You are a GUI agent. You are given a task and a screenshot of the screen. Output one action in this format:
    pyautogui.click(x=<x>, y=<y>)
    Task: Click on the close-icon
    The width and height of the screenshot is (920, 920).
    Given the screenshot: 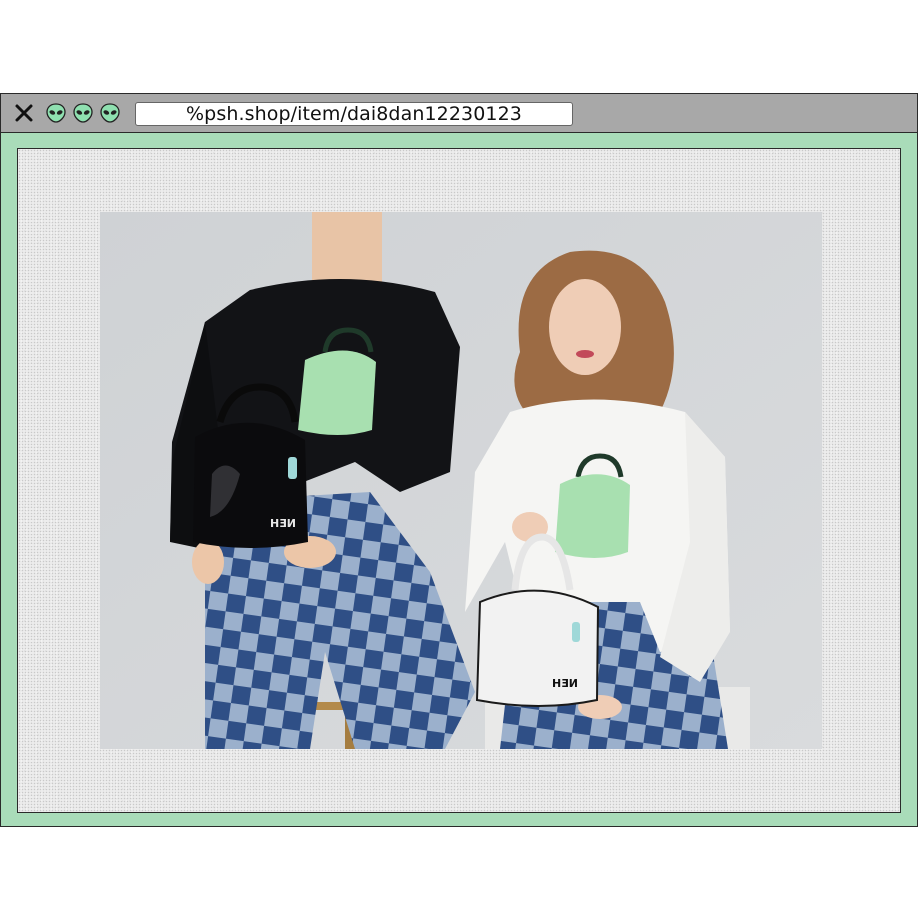 What is the action you would take?
    pyautogui.click(x=24, y=113)
    